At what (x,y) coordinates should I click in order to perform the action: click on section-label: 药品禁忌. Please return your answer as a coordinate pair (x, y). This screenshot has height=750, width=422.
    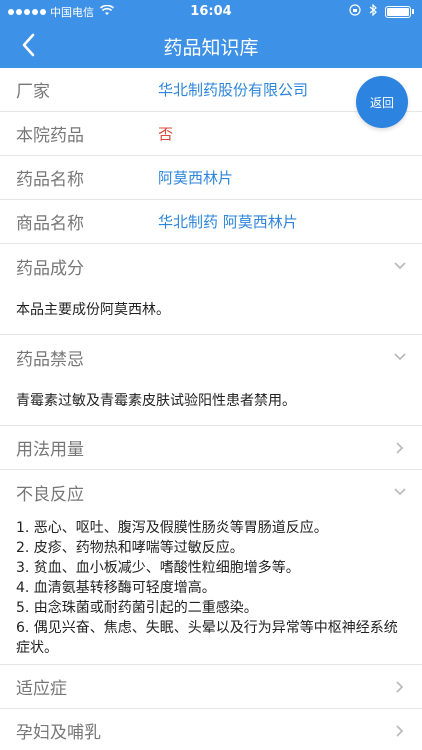
    Looking at the image, I should click on (50, 359).